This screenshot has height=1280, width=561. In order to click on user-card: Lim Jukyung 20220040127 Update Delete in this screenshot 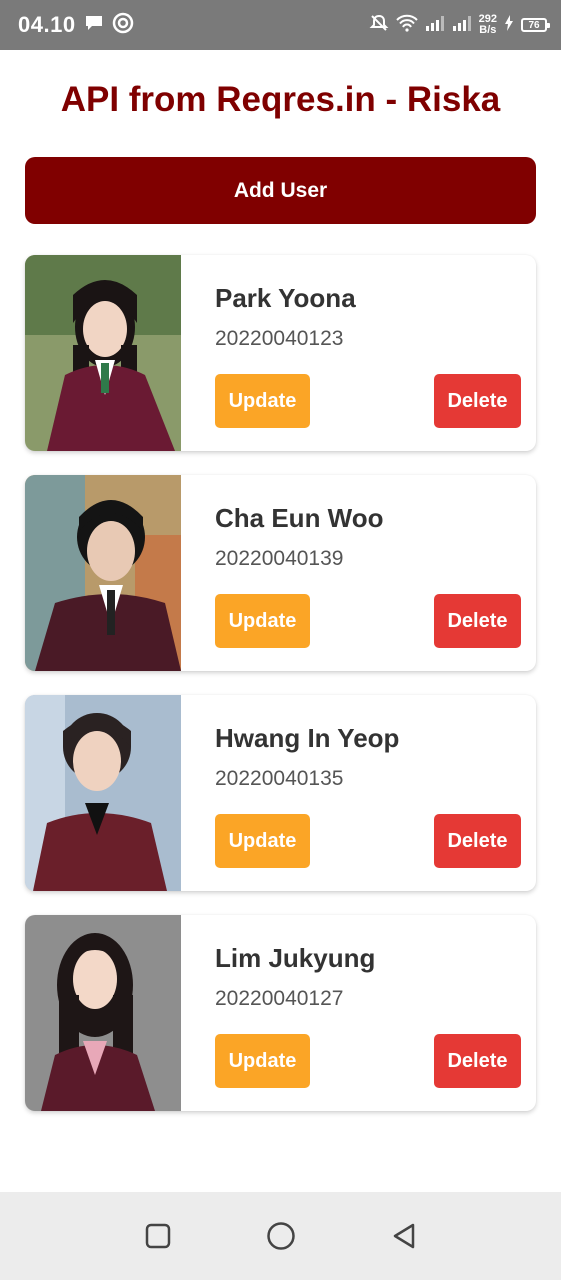, I will do `click(280, 1013)`.